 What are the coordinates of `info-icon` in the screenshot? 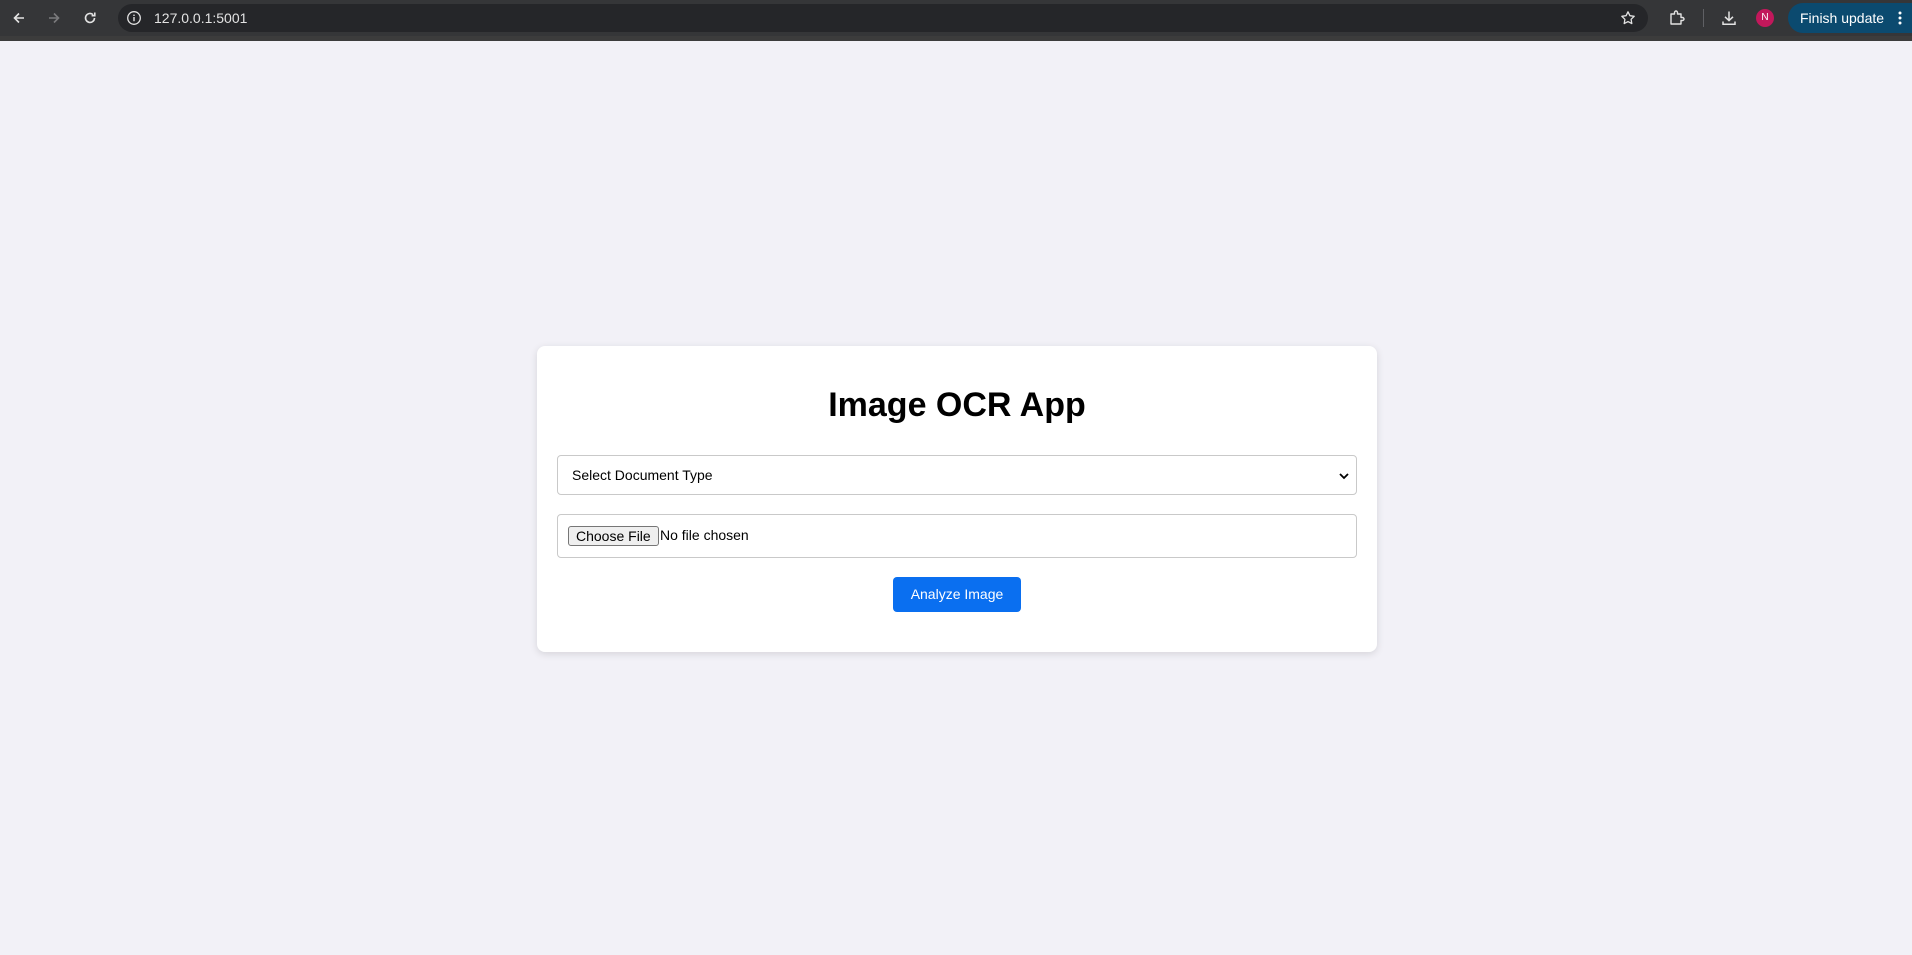 It's located at (134, 18).